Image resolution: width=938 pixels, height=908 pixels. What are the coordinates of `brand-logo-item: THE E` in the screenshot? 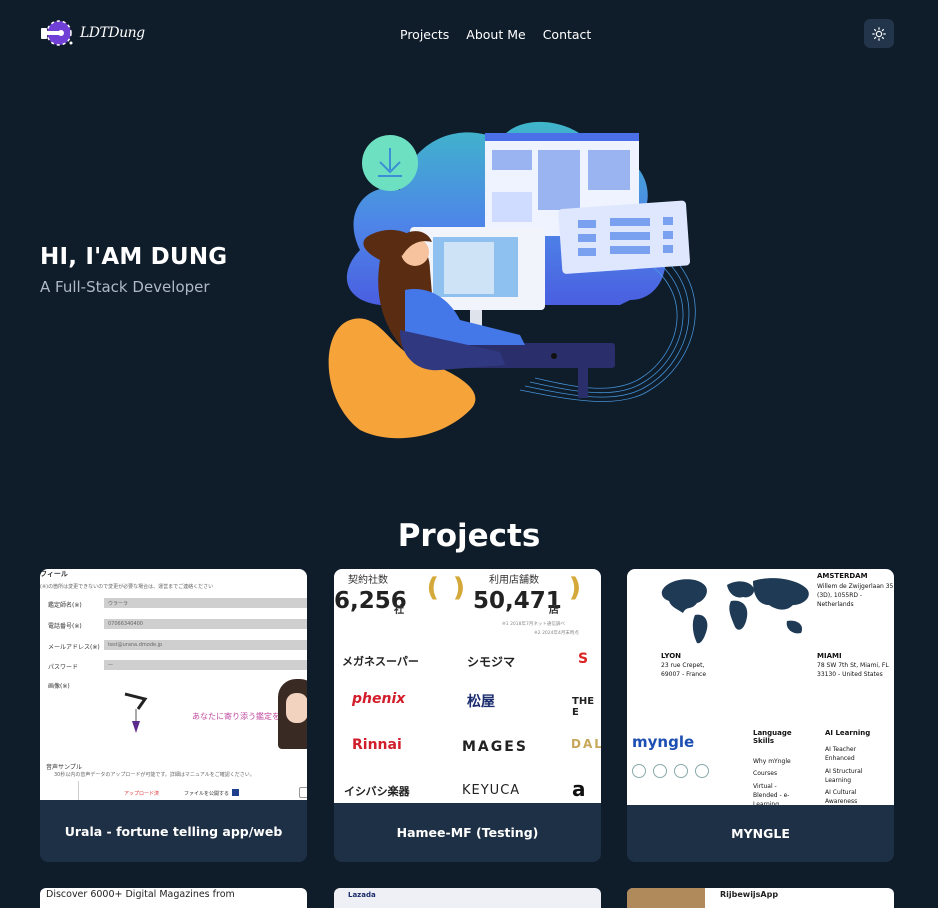 It's located at (583, 707).